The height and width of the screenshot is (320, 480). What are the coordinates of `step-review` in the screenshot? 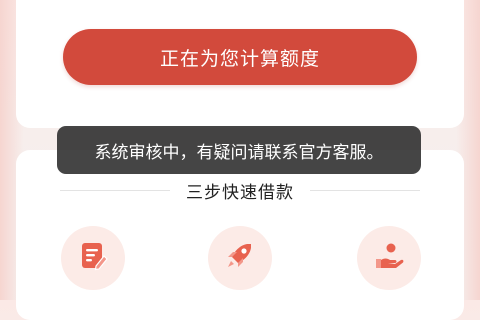 It's located at (240, 258).